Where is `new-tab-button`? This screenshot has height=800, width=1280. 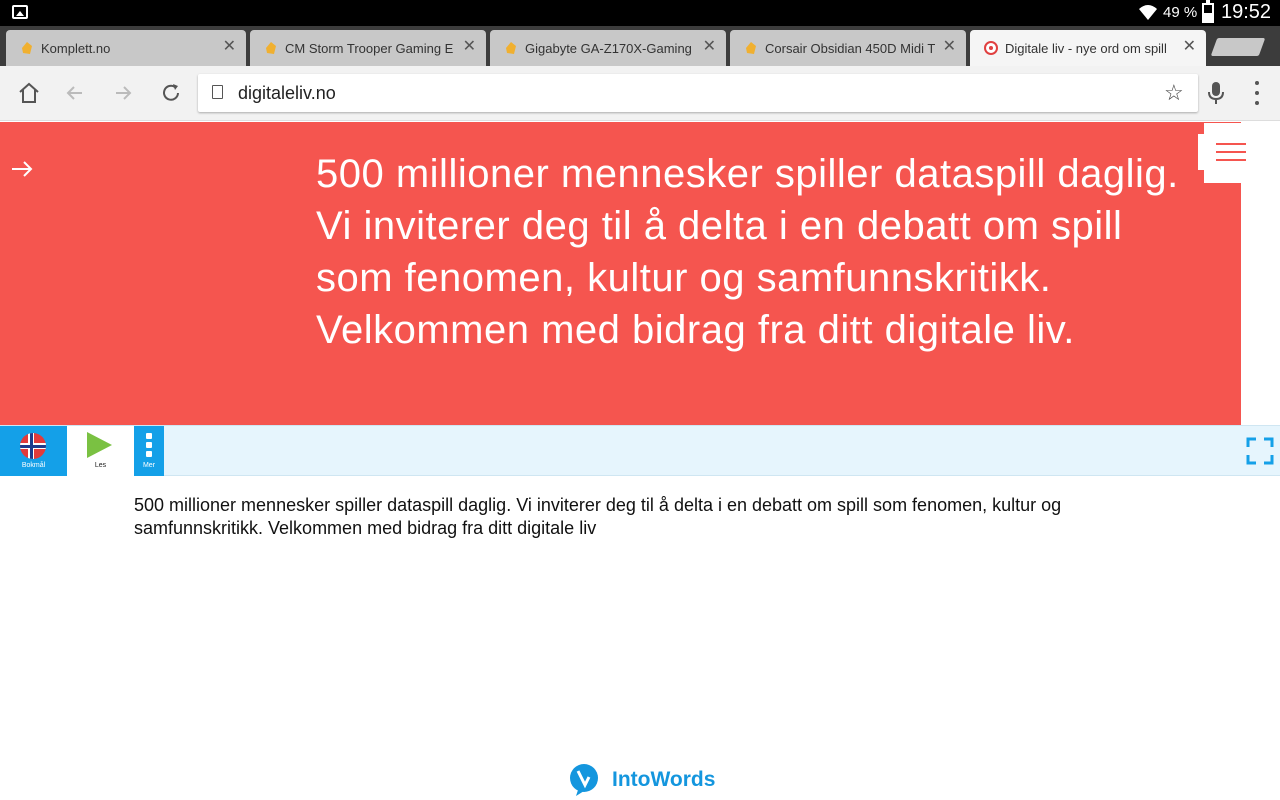
new-tab-button is located at coordinates (1238, 47).